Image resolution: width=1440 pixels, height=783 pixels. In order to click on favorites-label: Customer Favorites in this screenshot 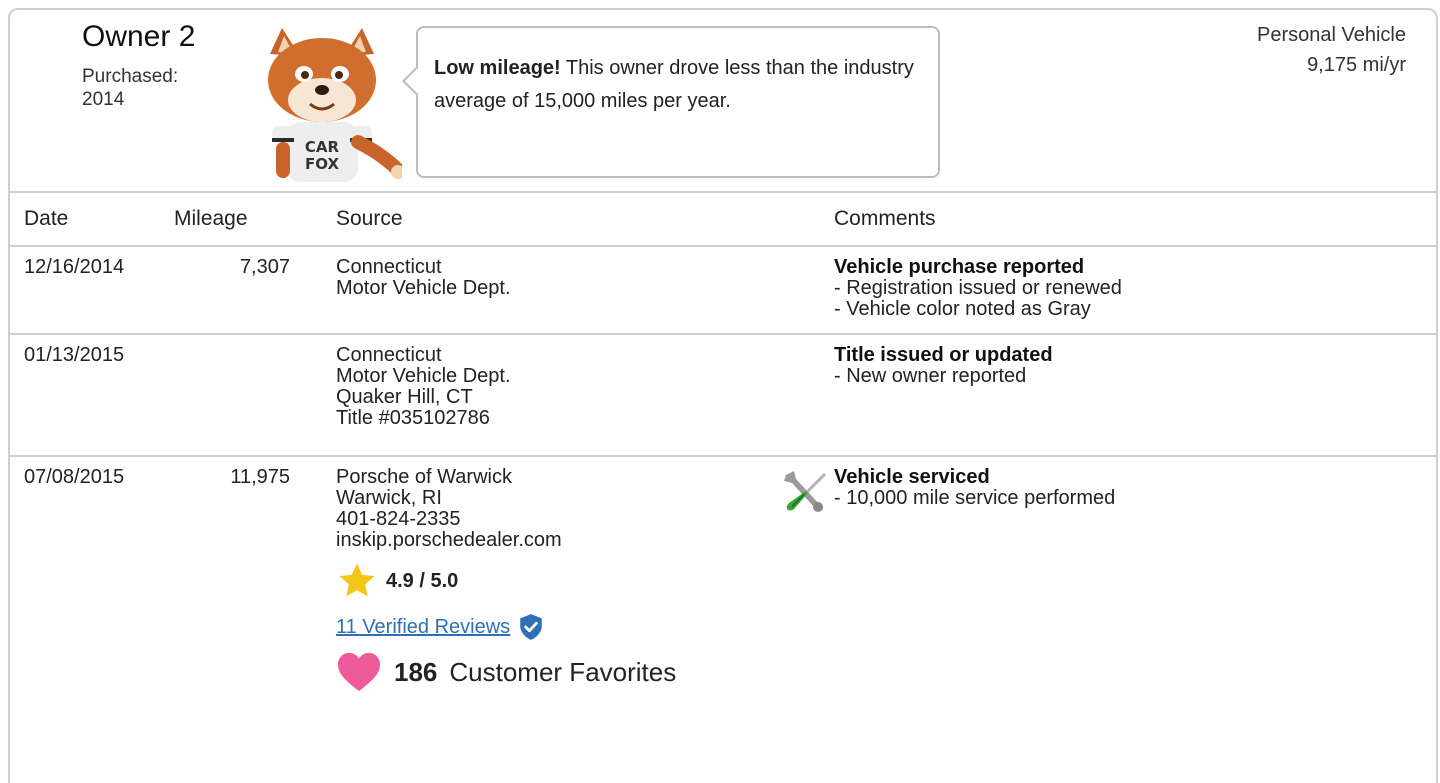, I will do `click(563, 671)`.